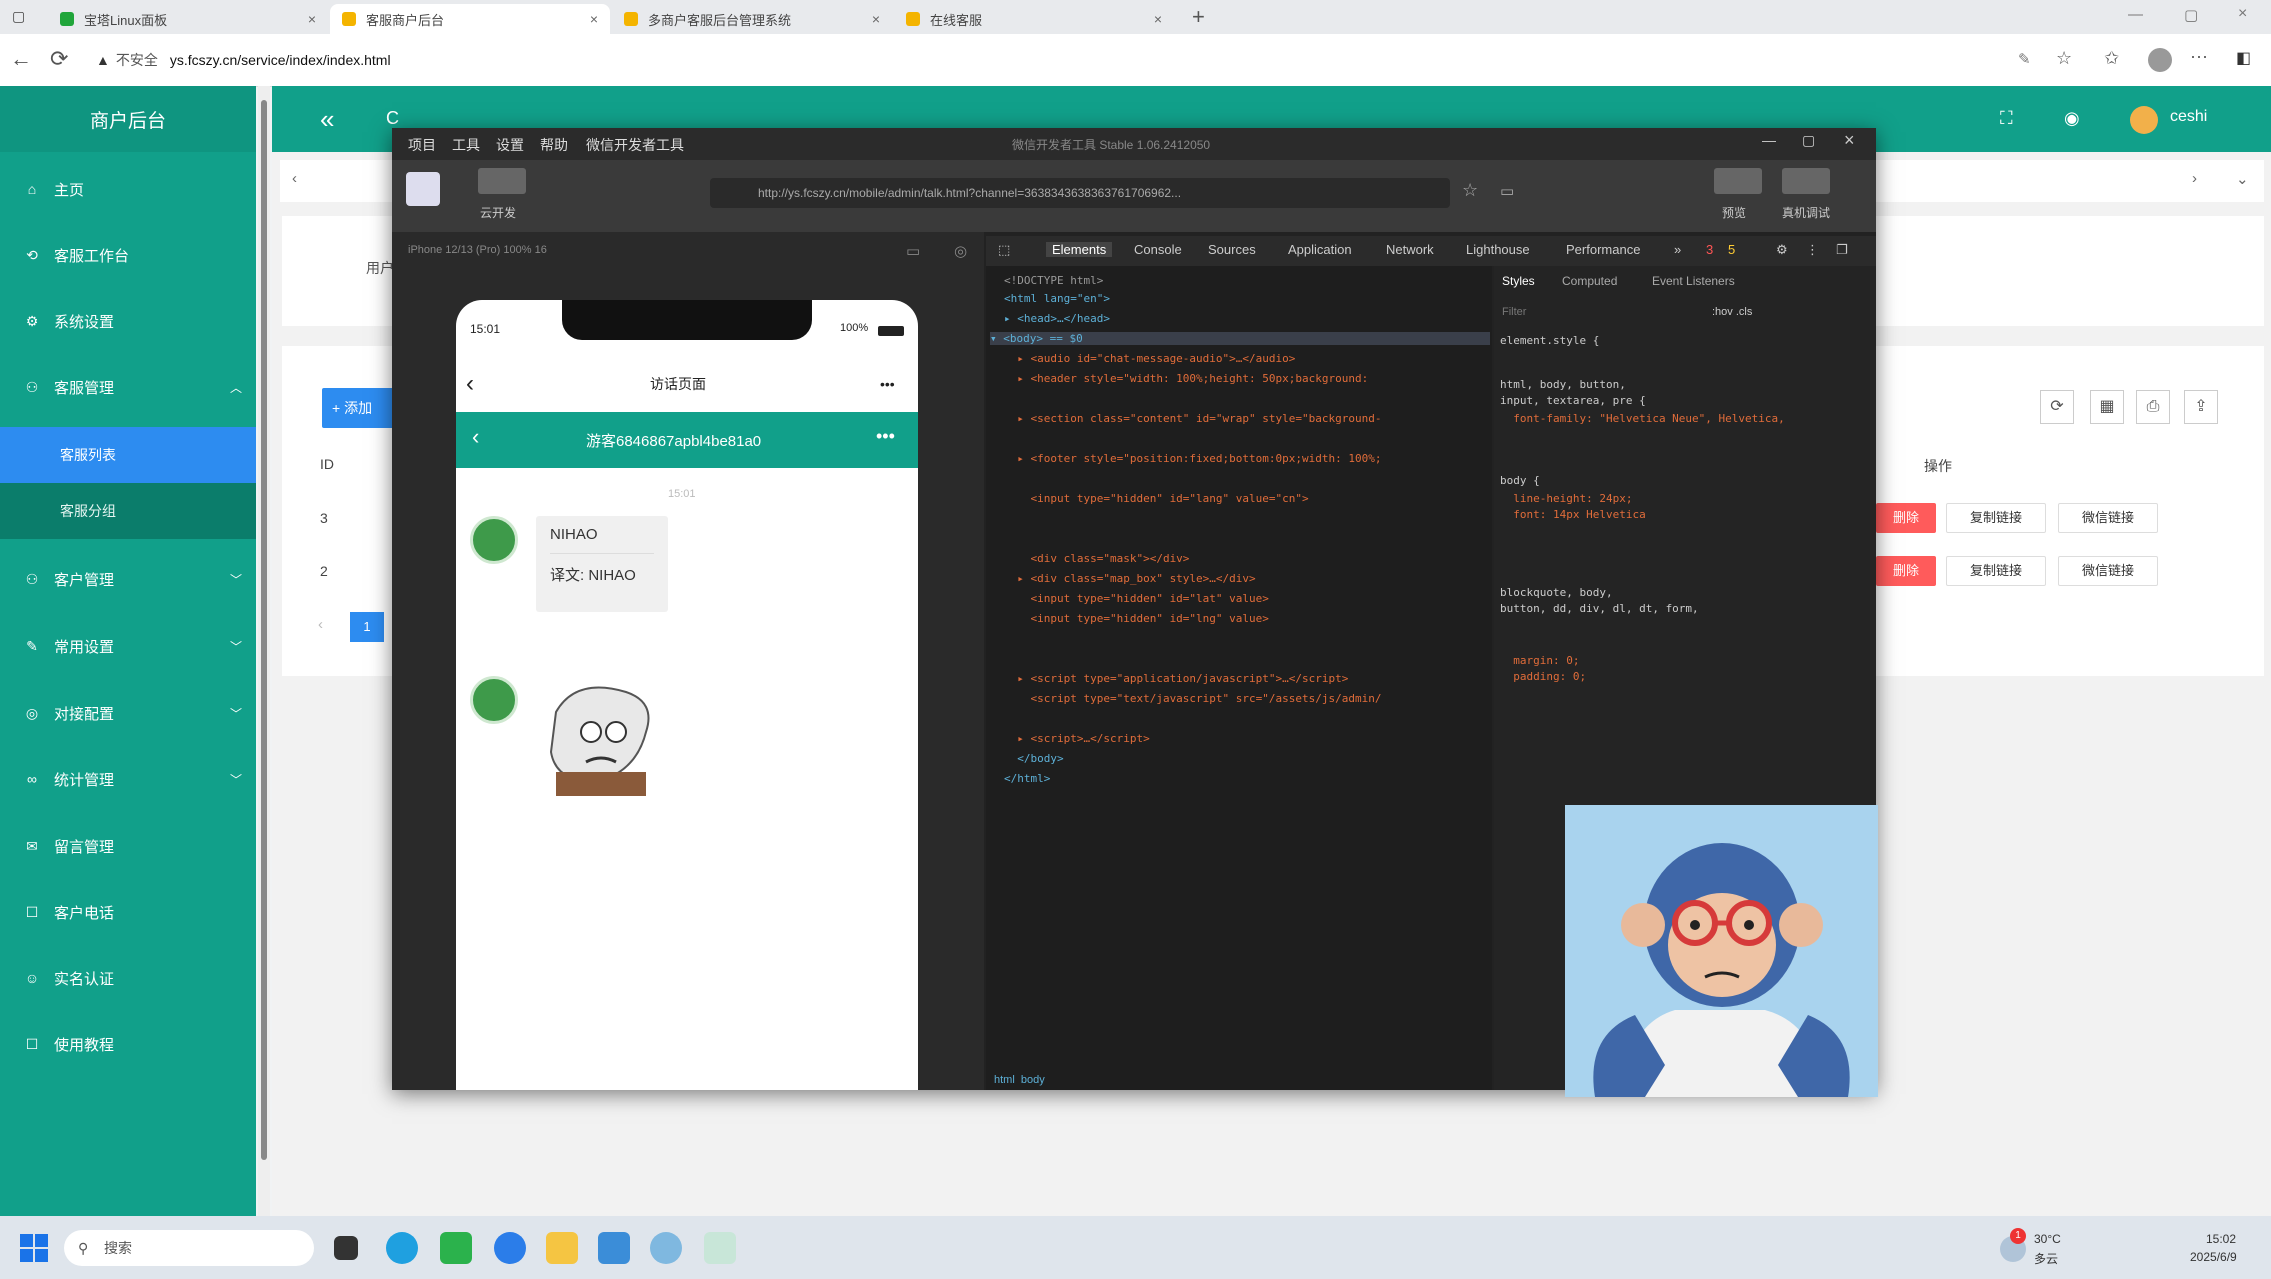  I want to click on clock-time: 15:02, so click(2221, 1239).